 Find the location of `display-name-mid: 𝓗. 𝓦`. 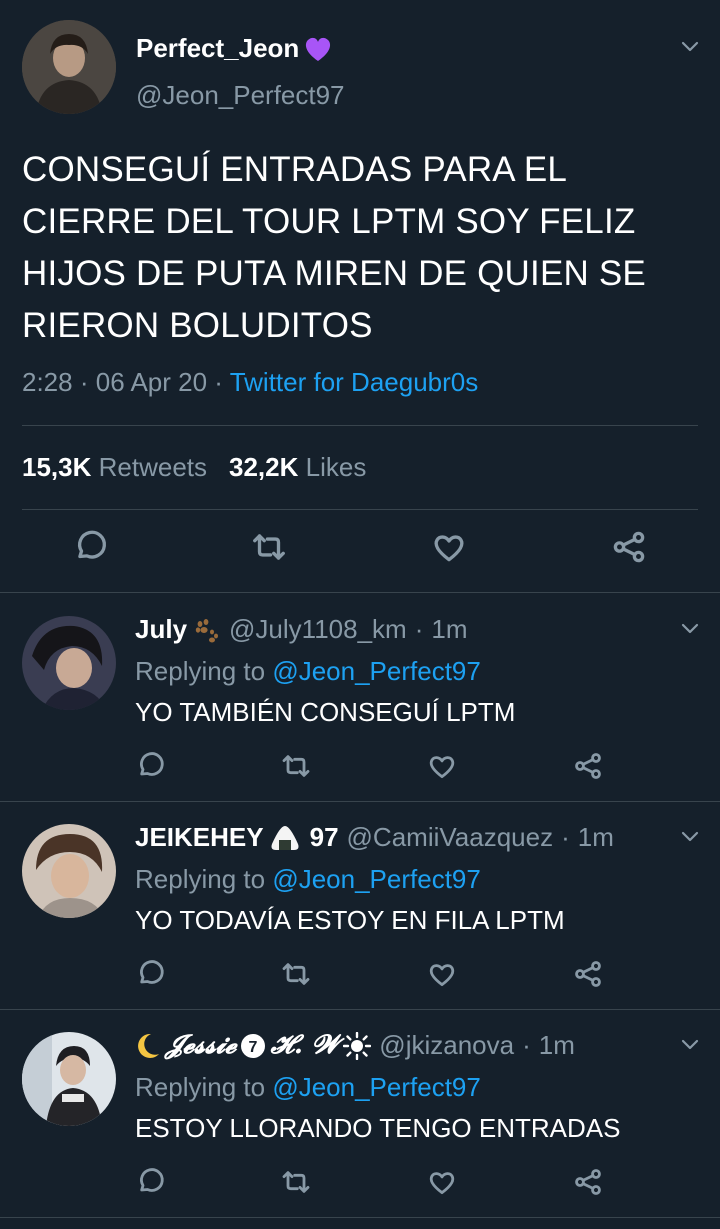

display-name-mid: 𝓗. 𝓦 is located at coordinates (305, 1045).